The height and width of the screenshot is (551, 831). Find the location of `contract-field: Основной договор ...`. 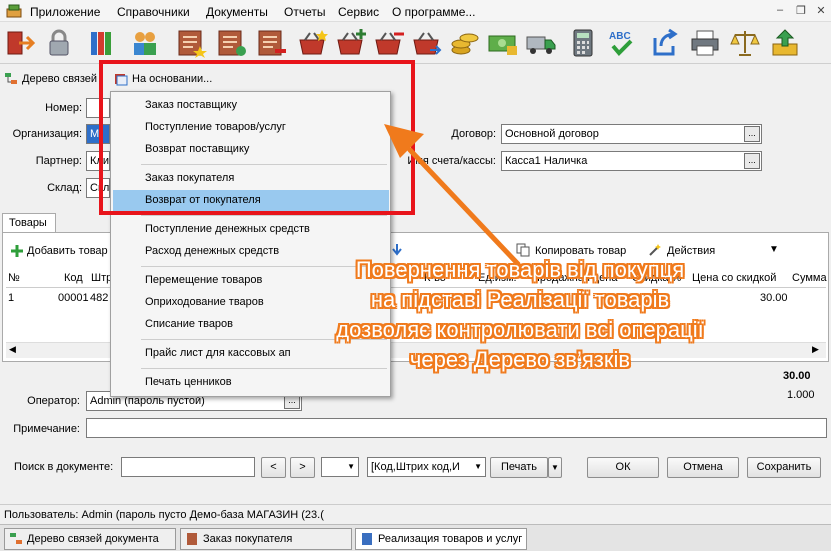

contract-field: Основной договор ... is located at coordinates (631, 134).